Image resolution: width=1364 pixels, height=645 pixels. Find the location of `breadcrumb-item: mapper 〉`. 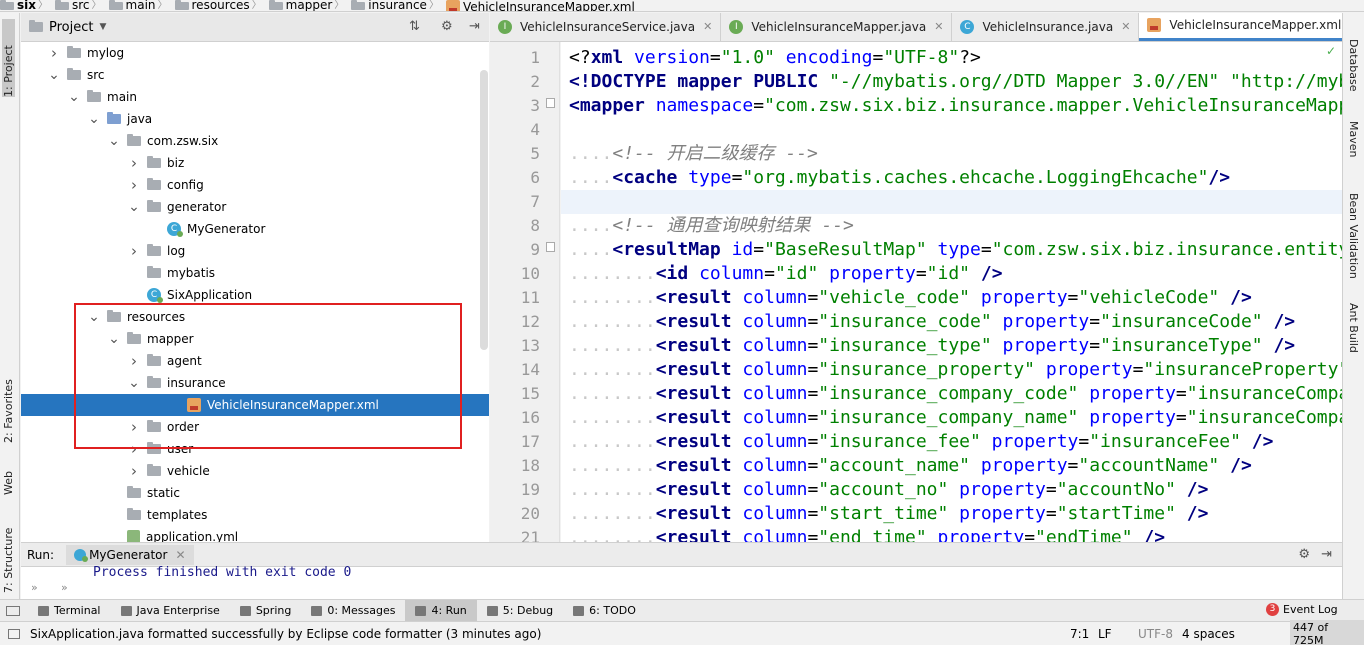

breadcrumb-item: mapper 〉 is located at coordinates (310, 5).